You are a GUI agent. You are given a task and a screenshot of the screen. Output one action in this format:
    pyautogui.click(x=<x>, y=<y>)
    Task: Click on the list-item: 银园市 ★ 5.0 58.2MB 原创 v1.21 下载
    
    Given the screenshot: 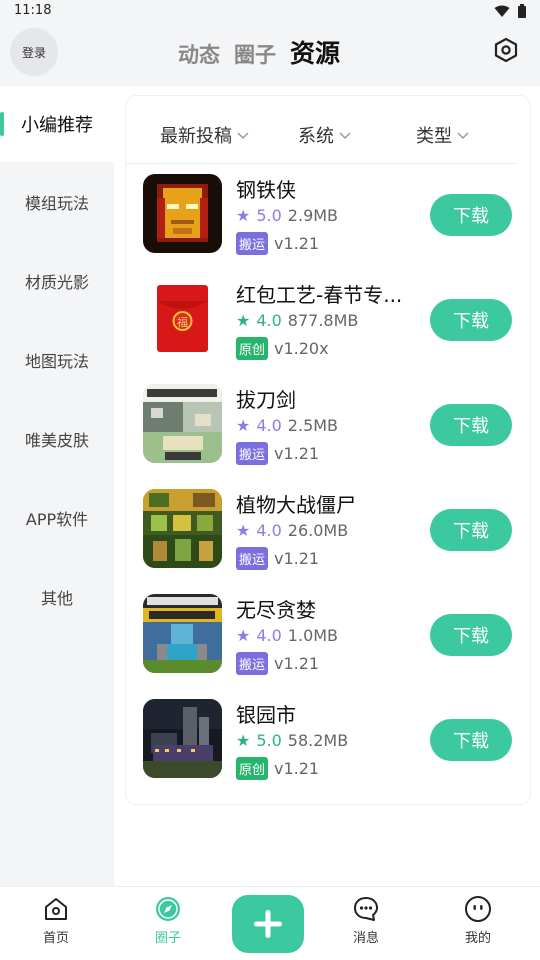 What is the action you would take?
    pyautogui.click(x=328, y=741)
    